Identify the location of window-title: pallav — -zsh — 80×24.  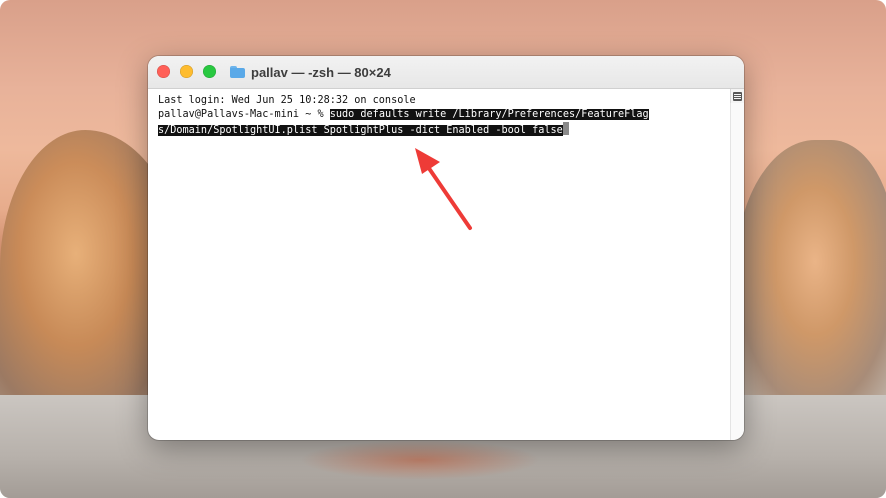
(321, 72).